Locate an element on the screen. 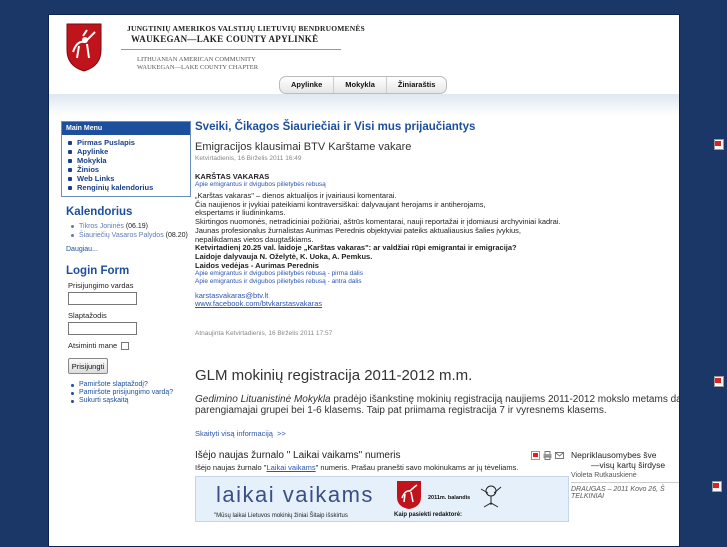 This screenshot has width=727, height=547. menu-item-label: Pirmas Puslapis is located at coordinates (106, 142).